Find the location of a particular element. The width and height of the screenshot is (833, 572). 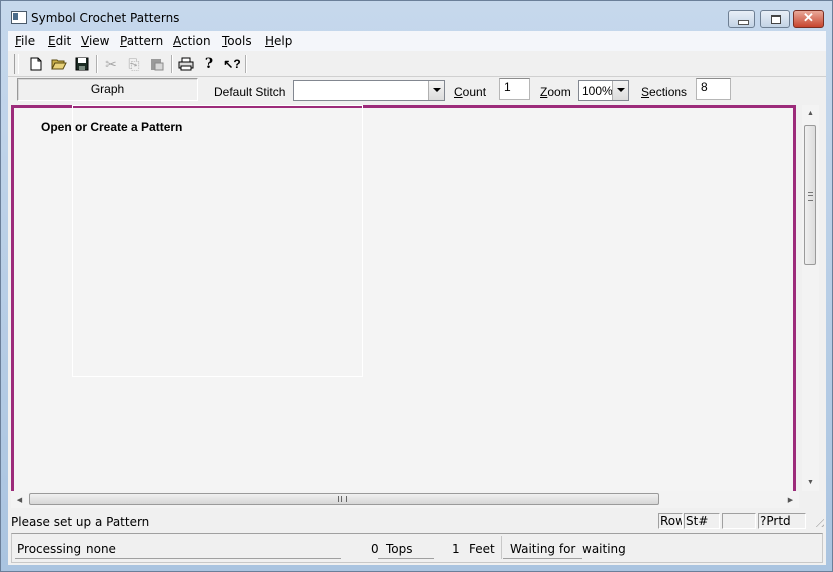

print-icon is located at coordinates (186, 64).